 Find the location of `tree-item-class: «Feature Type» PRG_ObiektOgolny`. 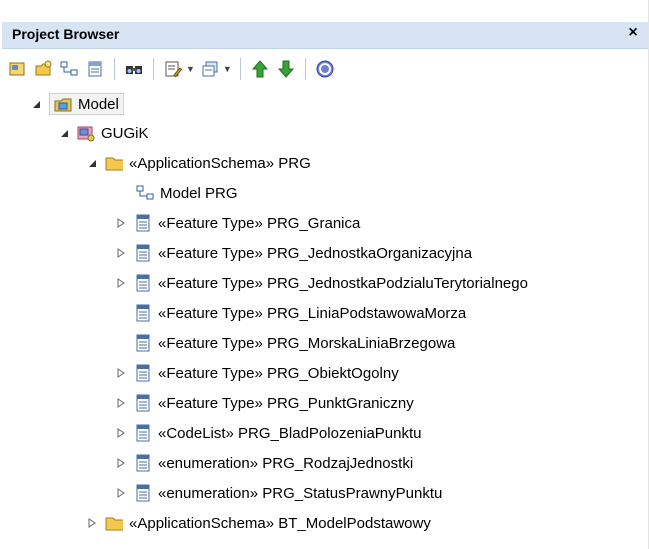

tree-item-class: «Feature Type» PRG_ObiektOgolny is located at coordinates (257, 373).